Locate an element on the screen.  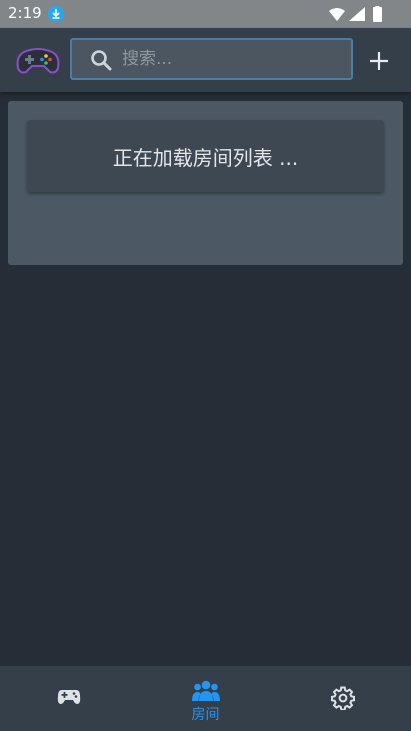
gamepad-icon is located at coordinates (69, 699).